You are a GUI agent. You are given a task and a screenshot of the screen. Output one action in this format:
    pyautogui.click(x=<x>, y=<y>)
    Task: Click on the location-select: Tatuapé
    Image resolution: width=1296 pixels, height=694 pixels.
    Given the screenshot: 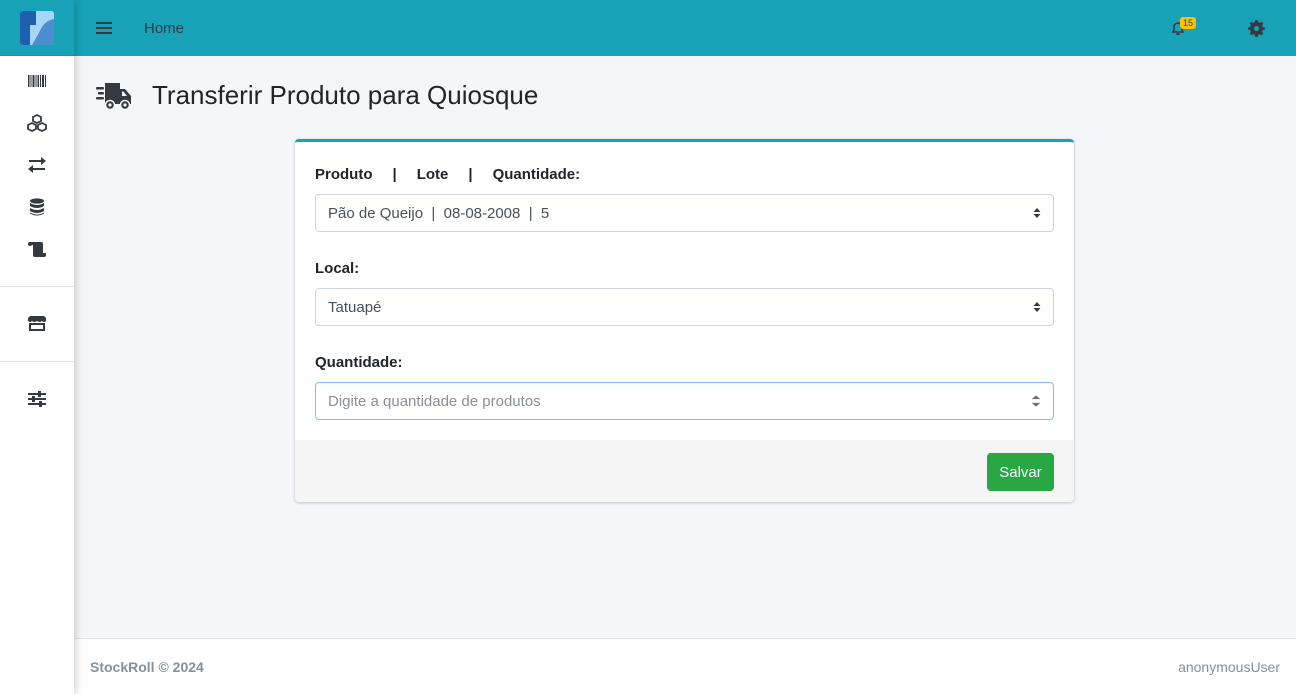 What is the action you would take?
    pyautogui.click(x=684, y=307)
    